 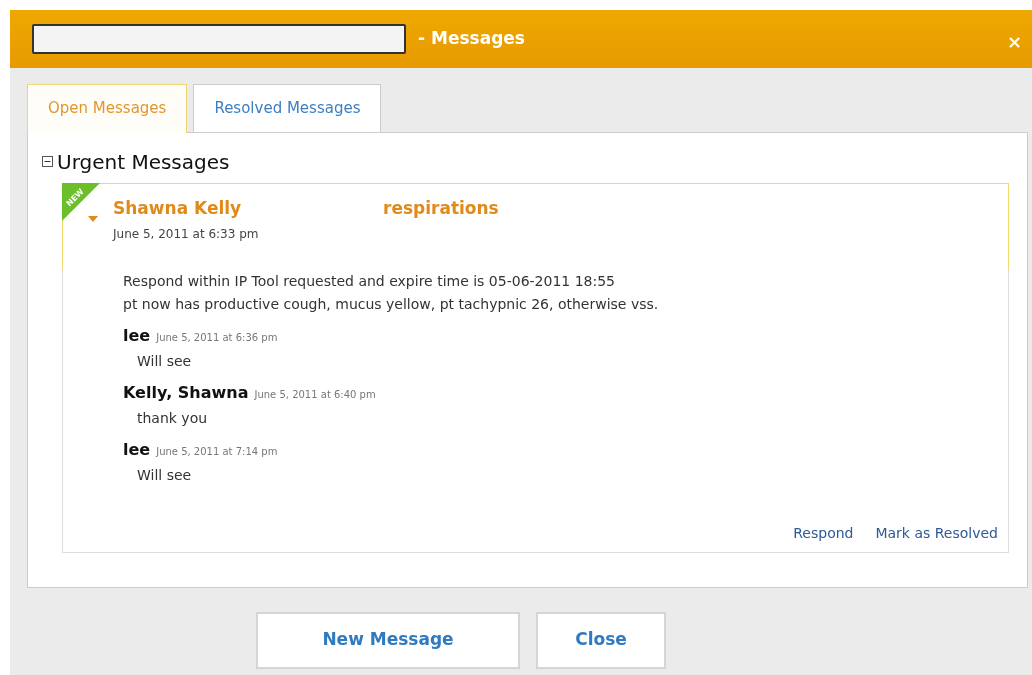 I want to click on tab: Resolved Messages, so click(x=287, y=108).